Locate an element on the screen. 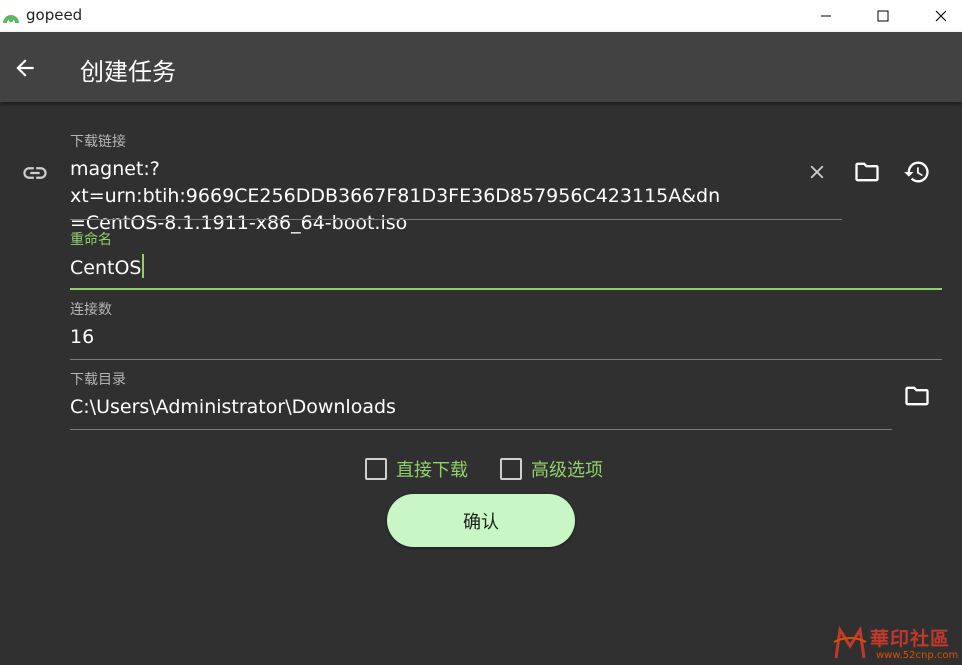 This screenshot has width=962, height=665. connections-label: 连接数 is located at coordinates (91, 310).